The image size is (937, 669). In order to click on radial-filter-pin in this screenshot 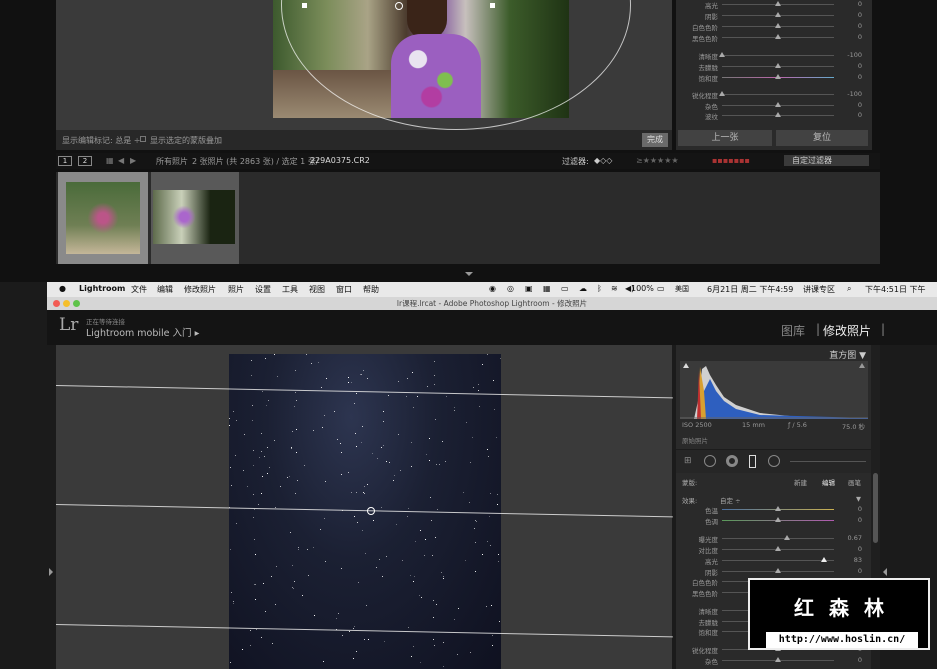, I will do `click(399, 6)`.